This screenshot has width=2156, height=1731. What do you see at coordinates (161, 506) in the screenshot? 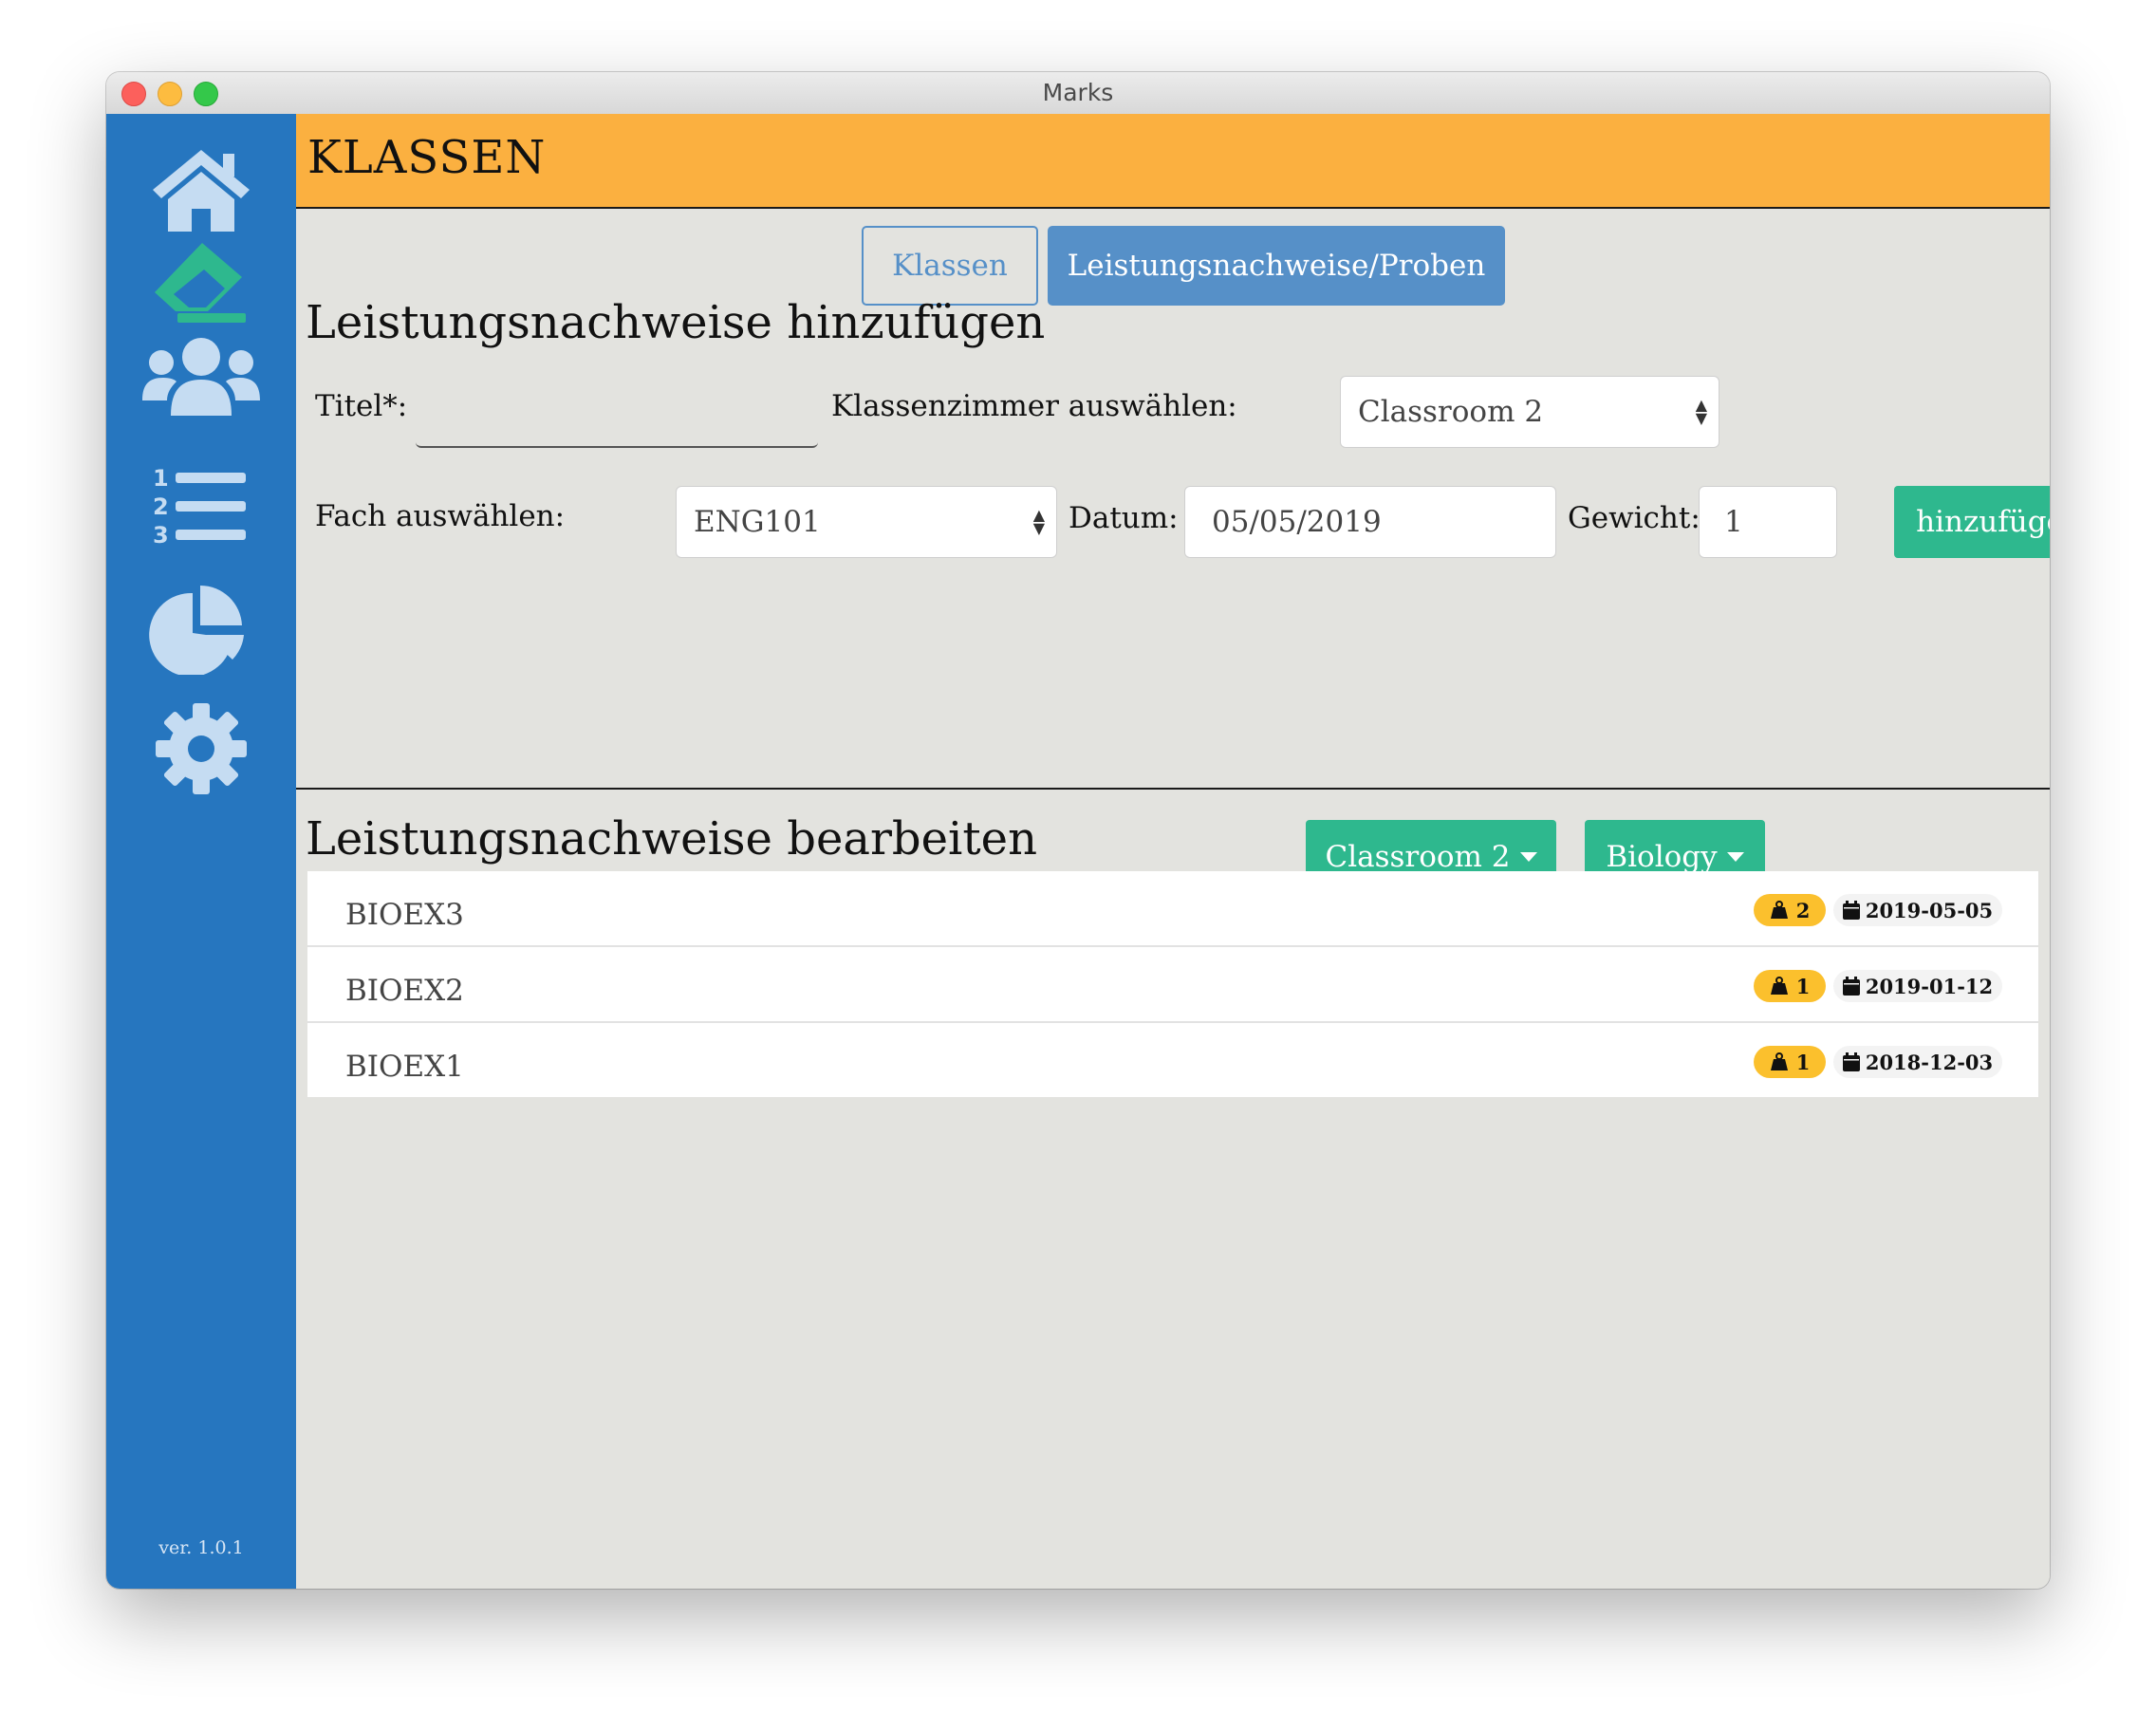
I see `svg-text: 2` at bounding box center [161, 506].